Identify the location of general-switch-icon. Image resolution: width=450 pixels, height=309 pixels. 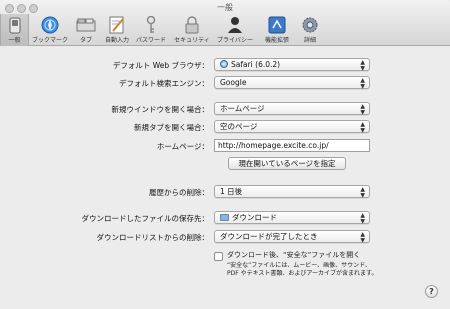
(15, 25).